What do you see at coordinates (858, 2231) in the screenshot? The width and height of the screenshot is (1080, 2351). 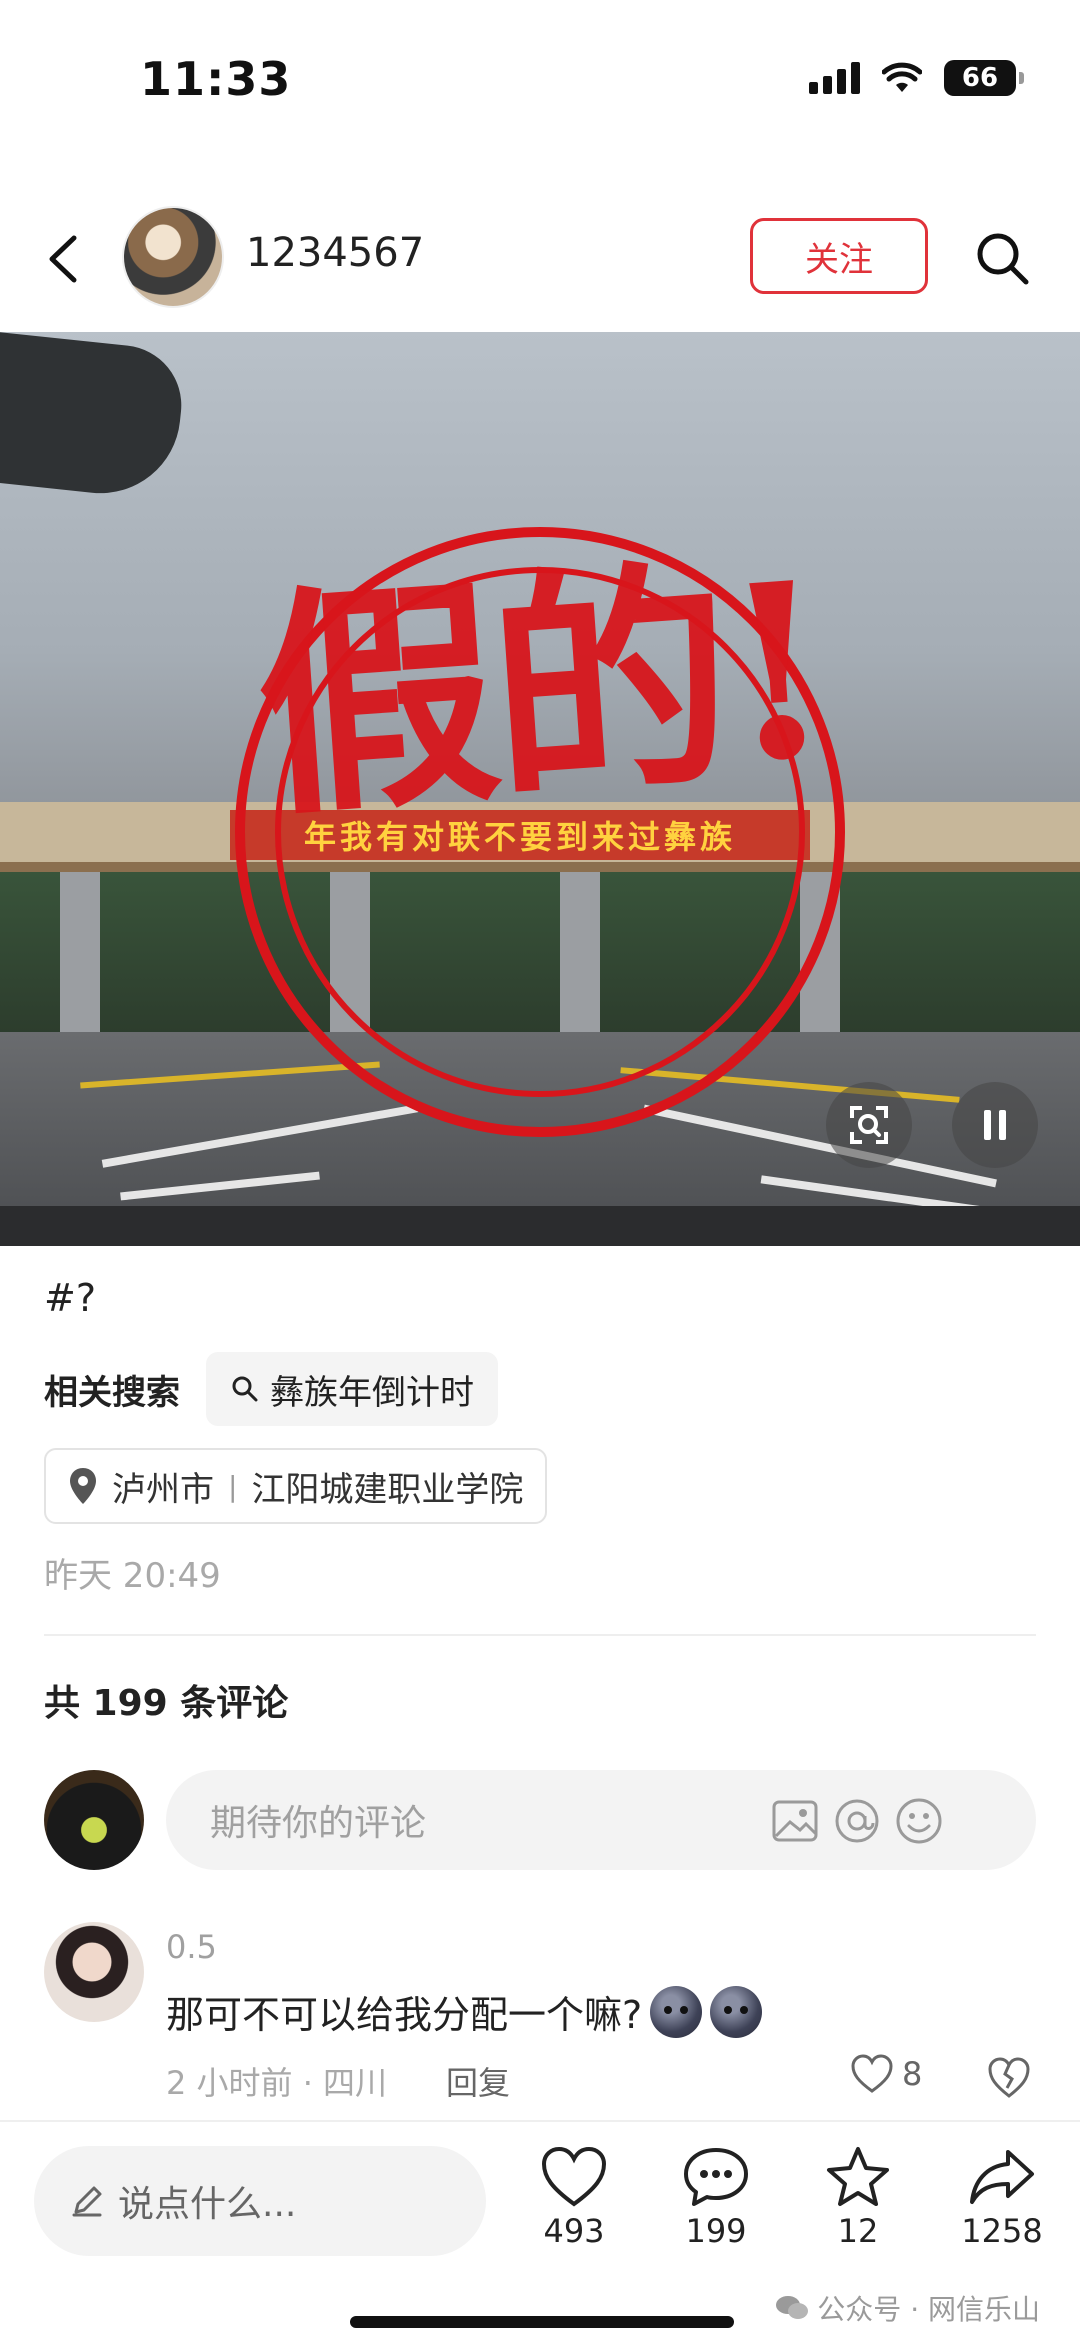 I see `favorite-count: 12` at bounding box center [858, 2231].